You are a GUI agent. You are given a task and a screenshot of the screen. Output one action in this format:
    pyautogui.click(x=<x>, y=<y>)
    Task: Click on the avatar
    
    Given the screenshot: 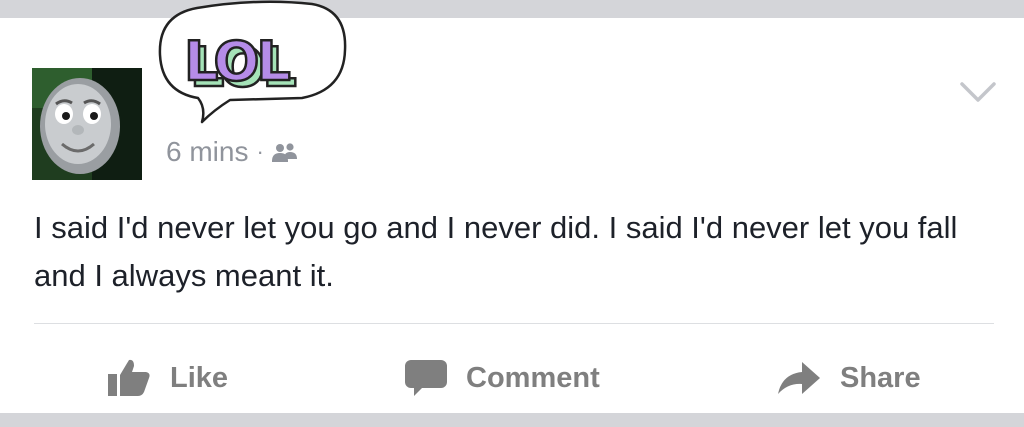 What is the action you would take?
    pyautogui.click(x=87, y=124)
    